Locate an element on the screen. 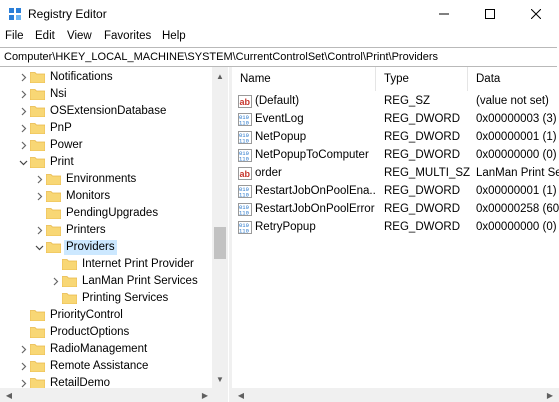  tree-horizontal-scrollbar: ◀ ▶ is located at coordinates (114, 395).